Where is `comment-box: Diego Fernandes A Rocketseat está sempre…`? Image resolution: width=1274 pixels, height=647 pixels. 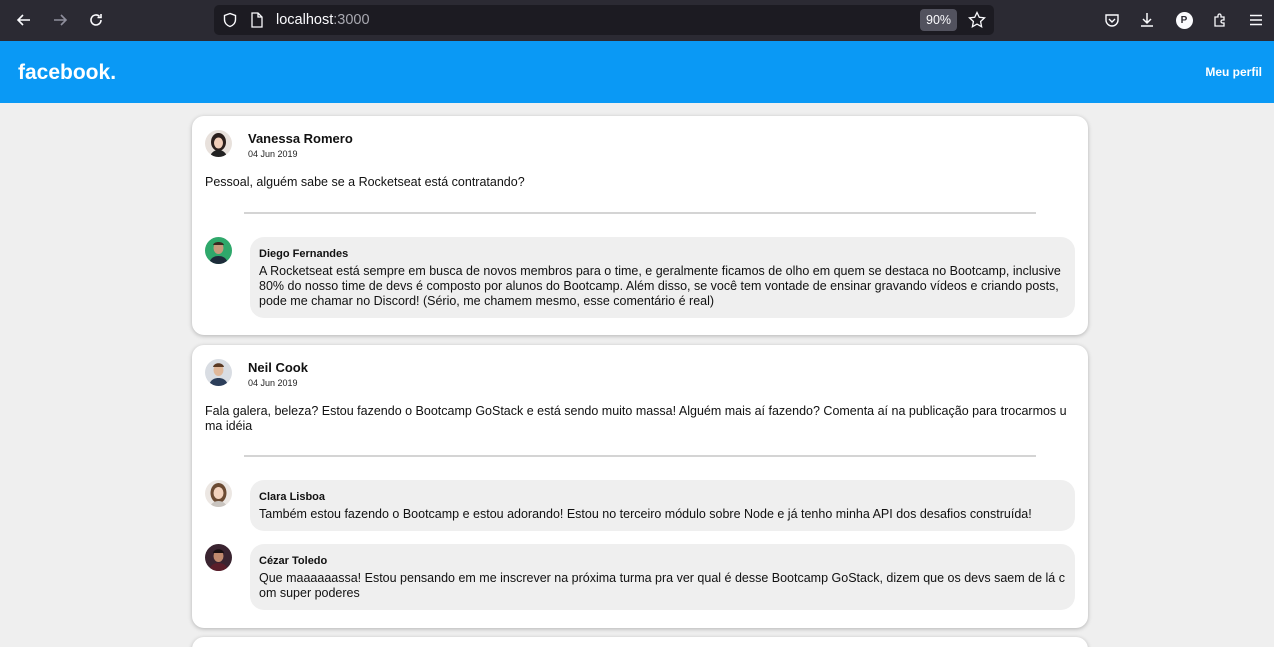 comment-box: Diego Fernandes A Rocketseat está sempre… is located at coordinates (662, 277).